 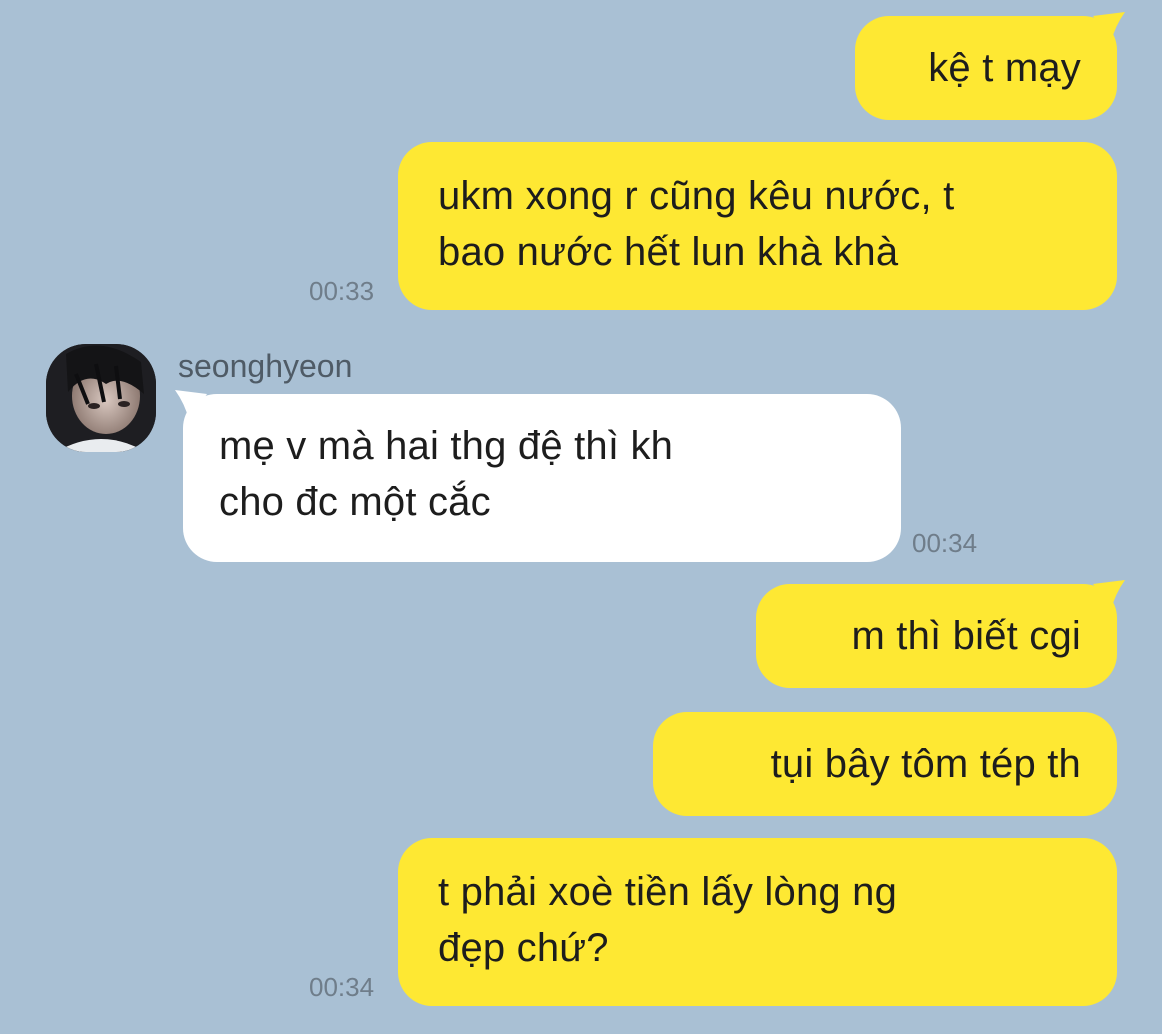 I want to click on message-bubble-outgoing: m thì biết cgi, so click(x=940, y=634).